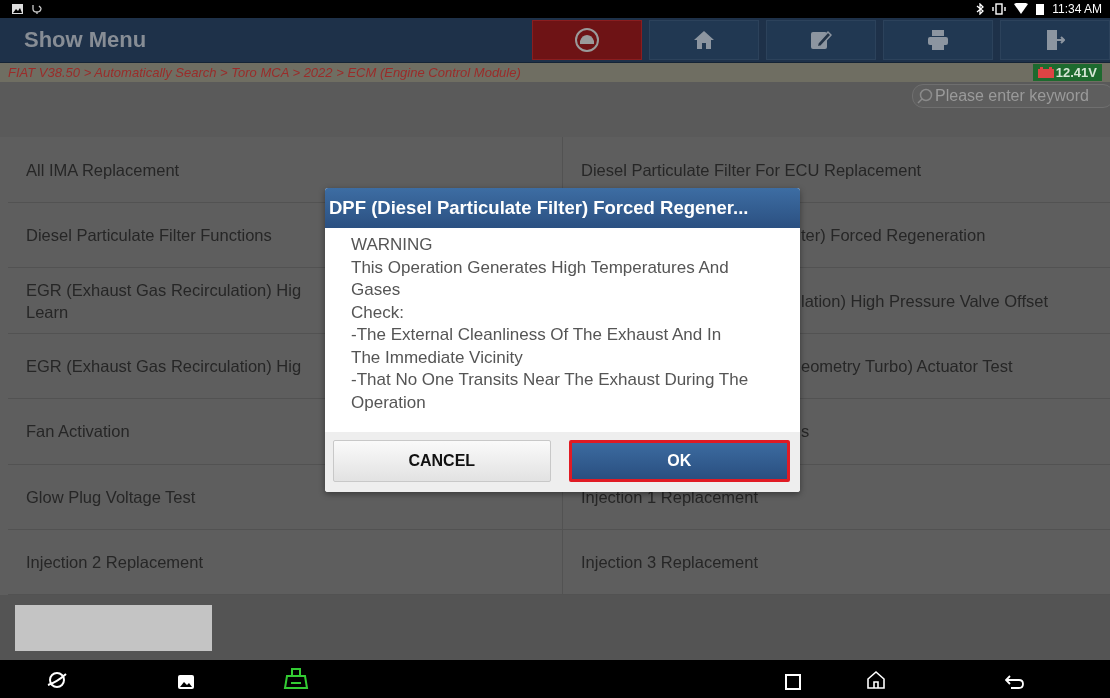 This screenshot has height=698, width=1110. What do you see at coordinates (442, 461) in the screenshot?
I see `cancel-button: CANCEL` at bounding box center [442, 461].